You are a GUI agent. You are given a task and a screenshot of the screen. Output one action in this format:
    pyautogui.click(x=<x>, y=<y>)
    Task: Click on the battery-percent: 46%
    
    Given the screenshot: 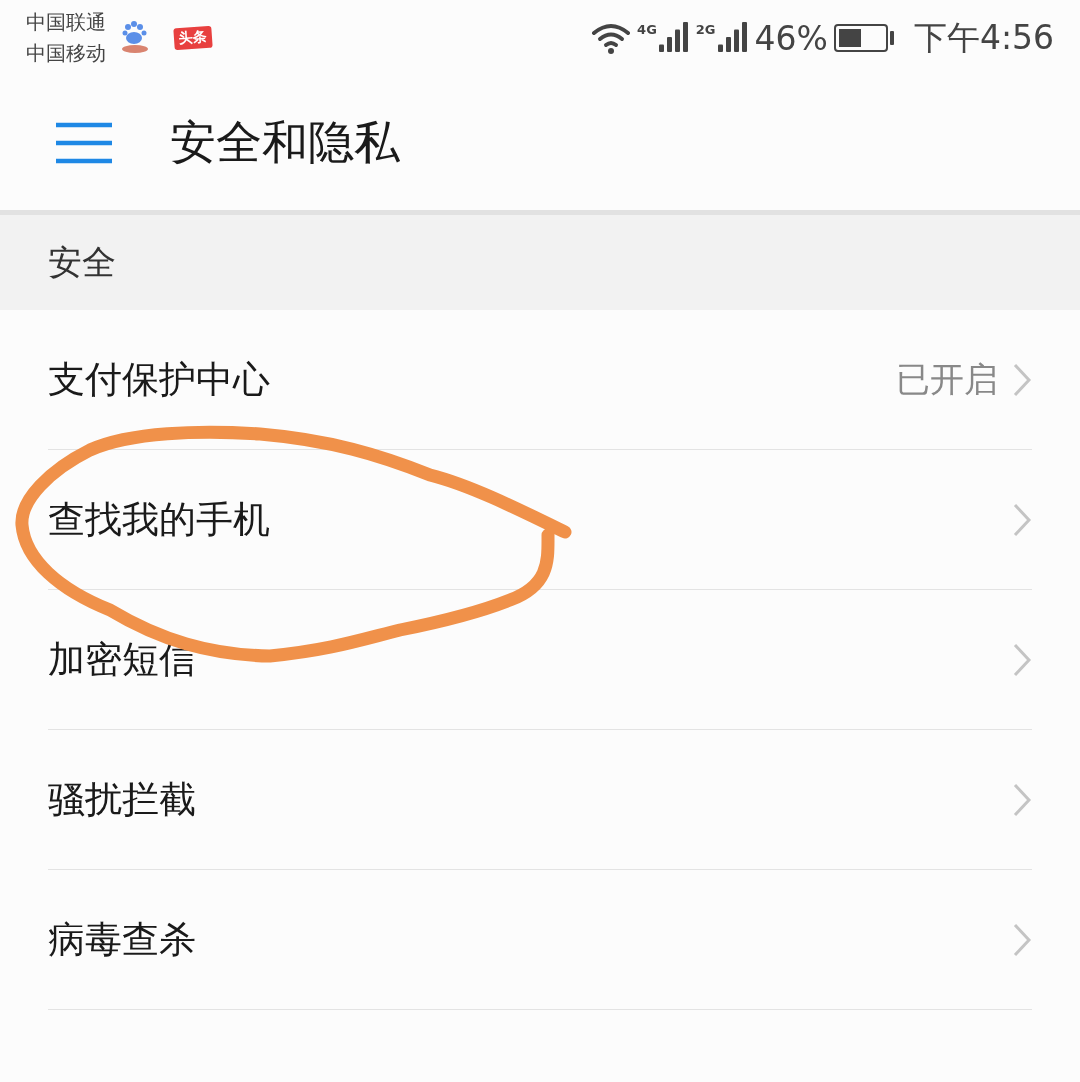 What is the action you would take?
    pyautogui.click(x=791, y=38)
    